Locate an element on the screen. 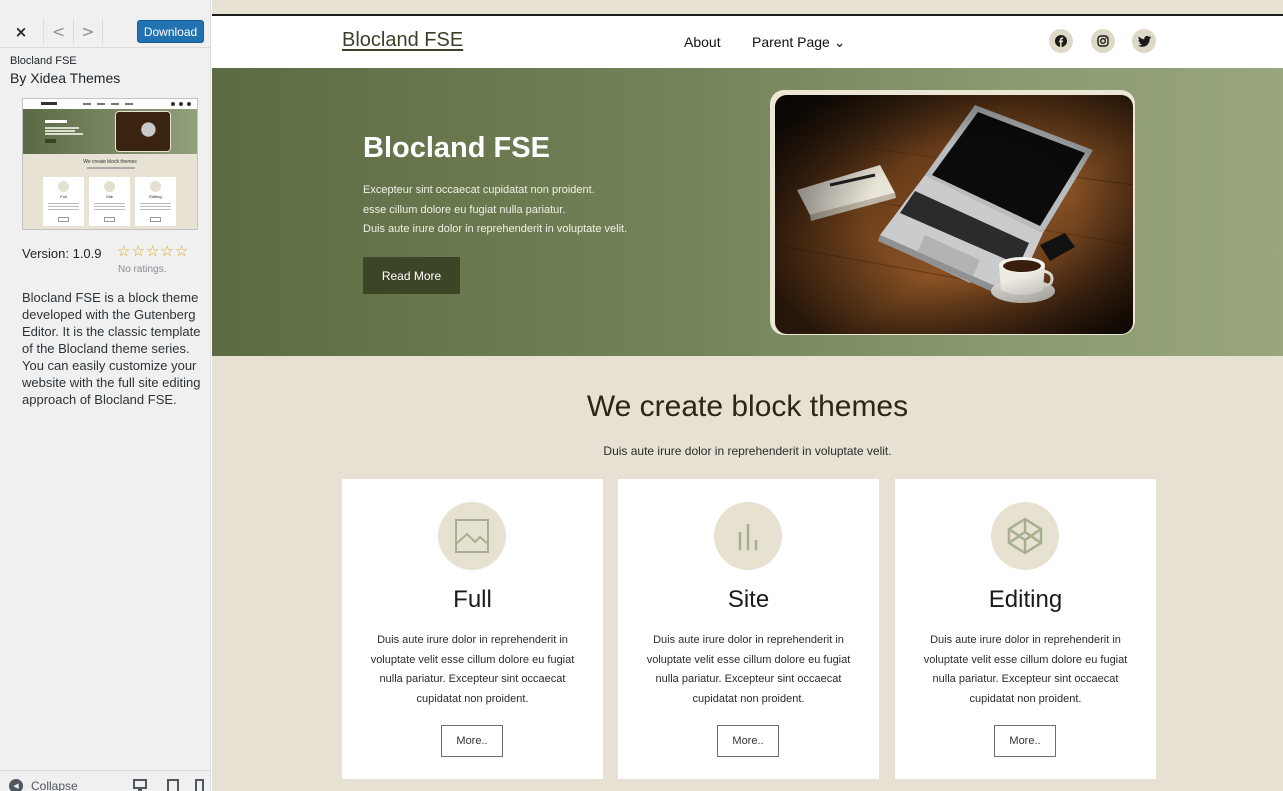  instagram-icon is located at coordinates (1103, 41).